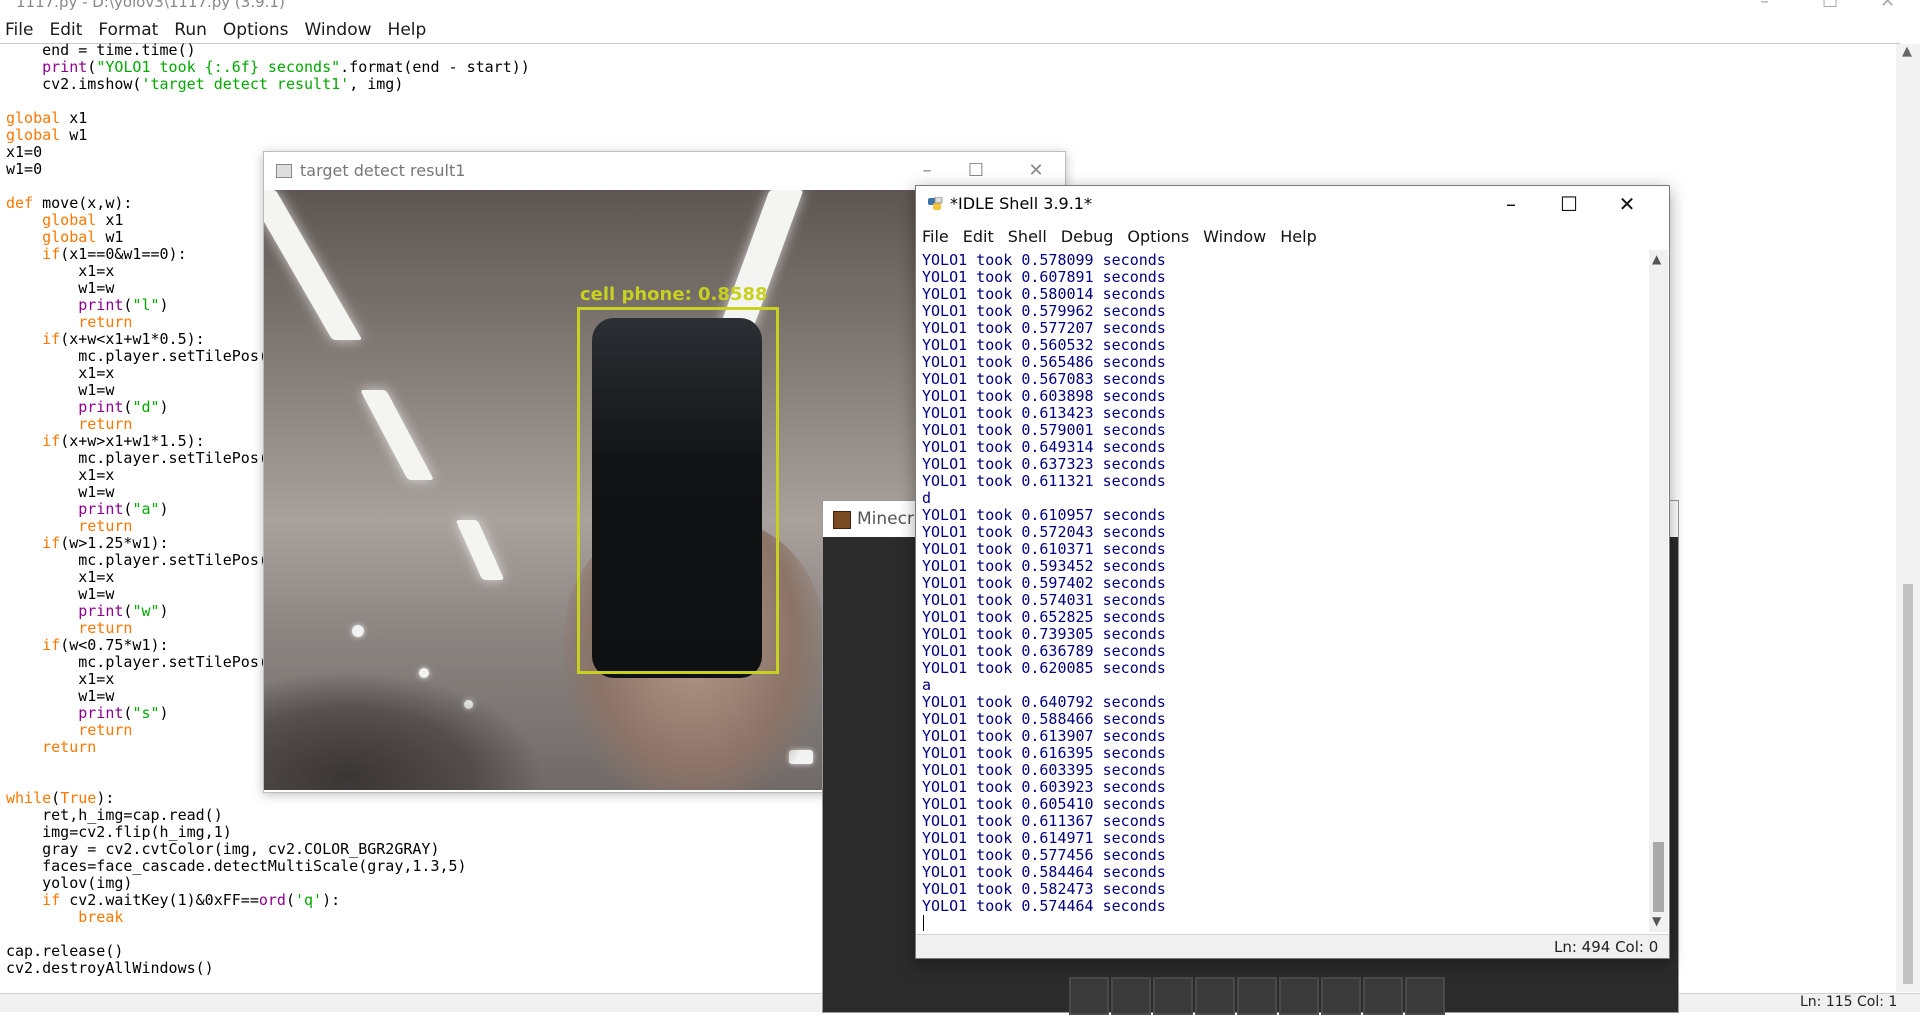 Image resolution: width=1920 pixels, height=1015 pixels. Describe the element at coordinates (1027, 236) in the screenshot. I see `shell-menu-shell: Shell` at that location.